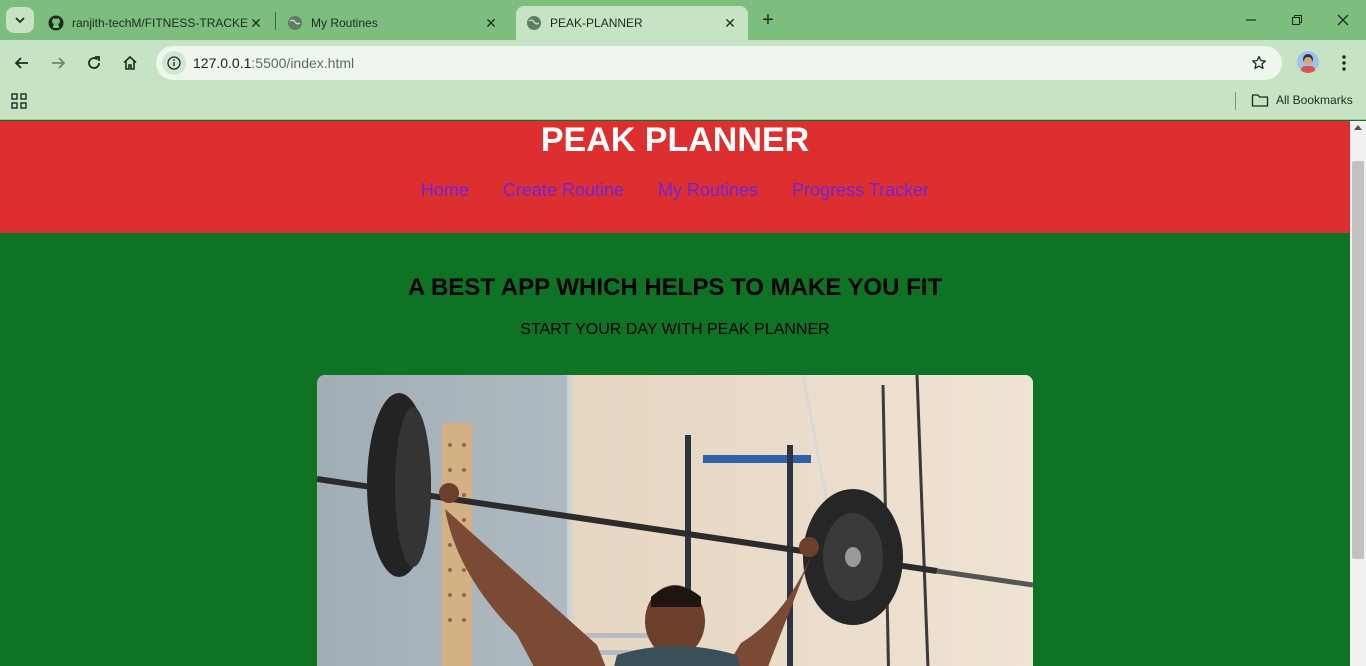 The image size is (1366, 666). I want to click on minimize-button, so click(1251, 20).